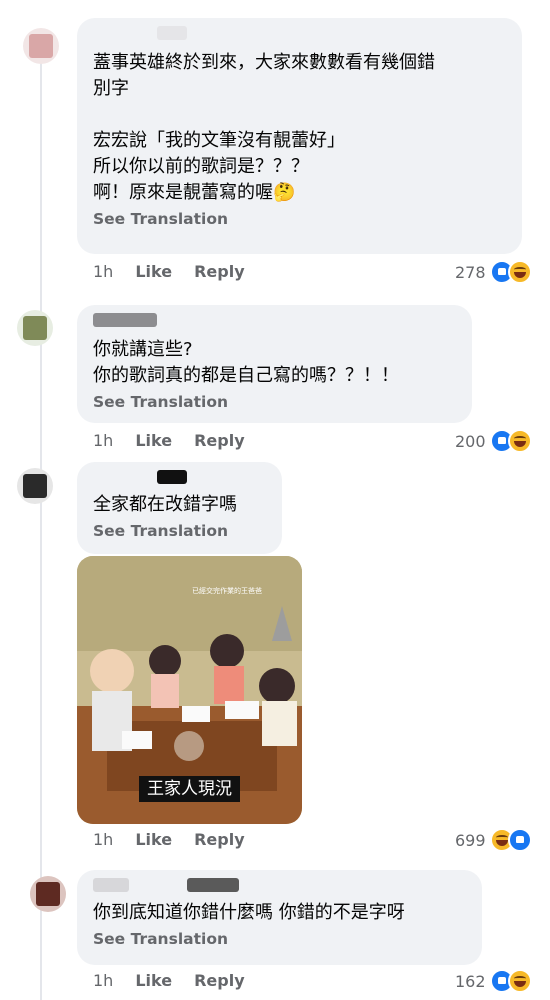 The width and height of the screenshot is (550, 1000). I want to click on comment-text: 全家都在改錯字嗎, so click(165, 504).